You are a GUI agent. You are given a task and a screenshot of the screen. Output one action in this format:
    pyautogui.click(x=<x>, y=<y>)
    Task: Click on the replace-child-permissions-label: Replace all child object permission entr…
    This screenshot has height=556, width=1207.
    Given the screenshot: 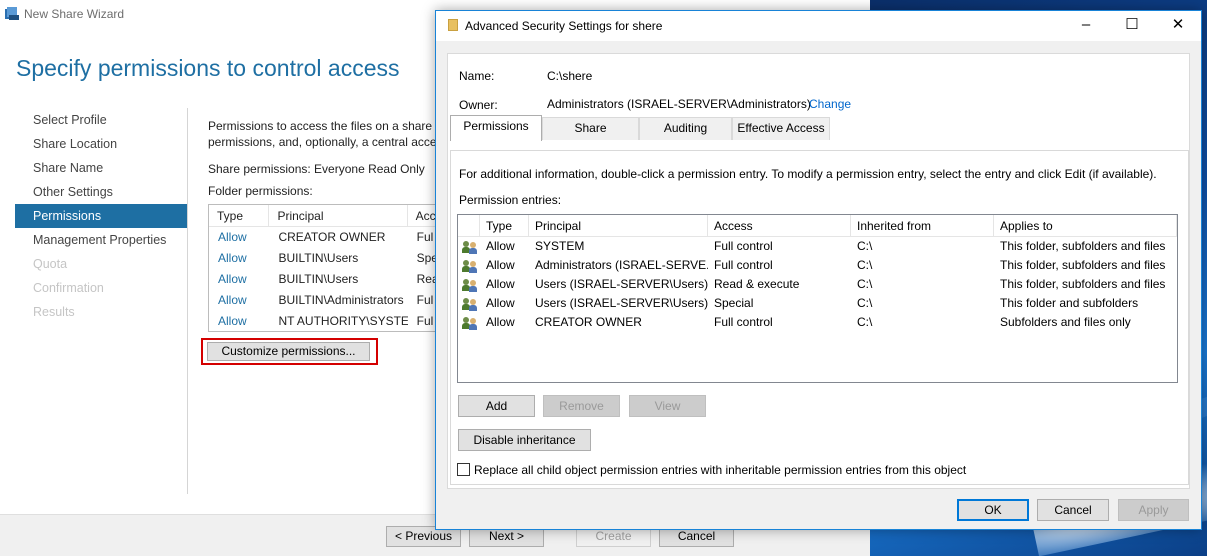 What is the action you would take?
    pyautogui.click(x=720, y=470)
    